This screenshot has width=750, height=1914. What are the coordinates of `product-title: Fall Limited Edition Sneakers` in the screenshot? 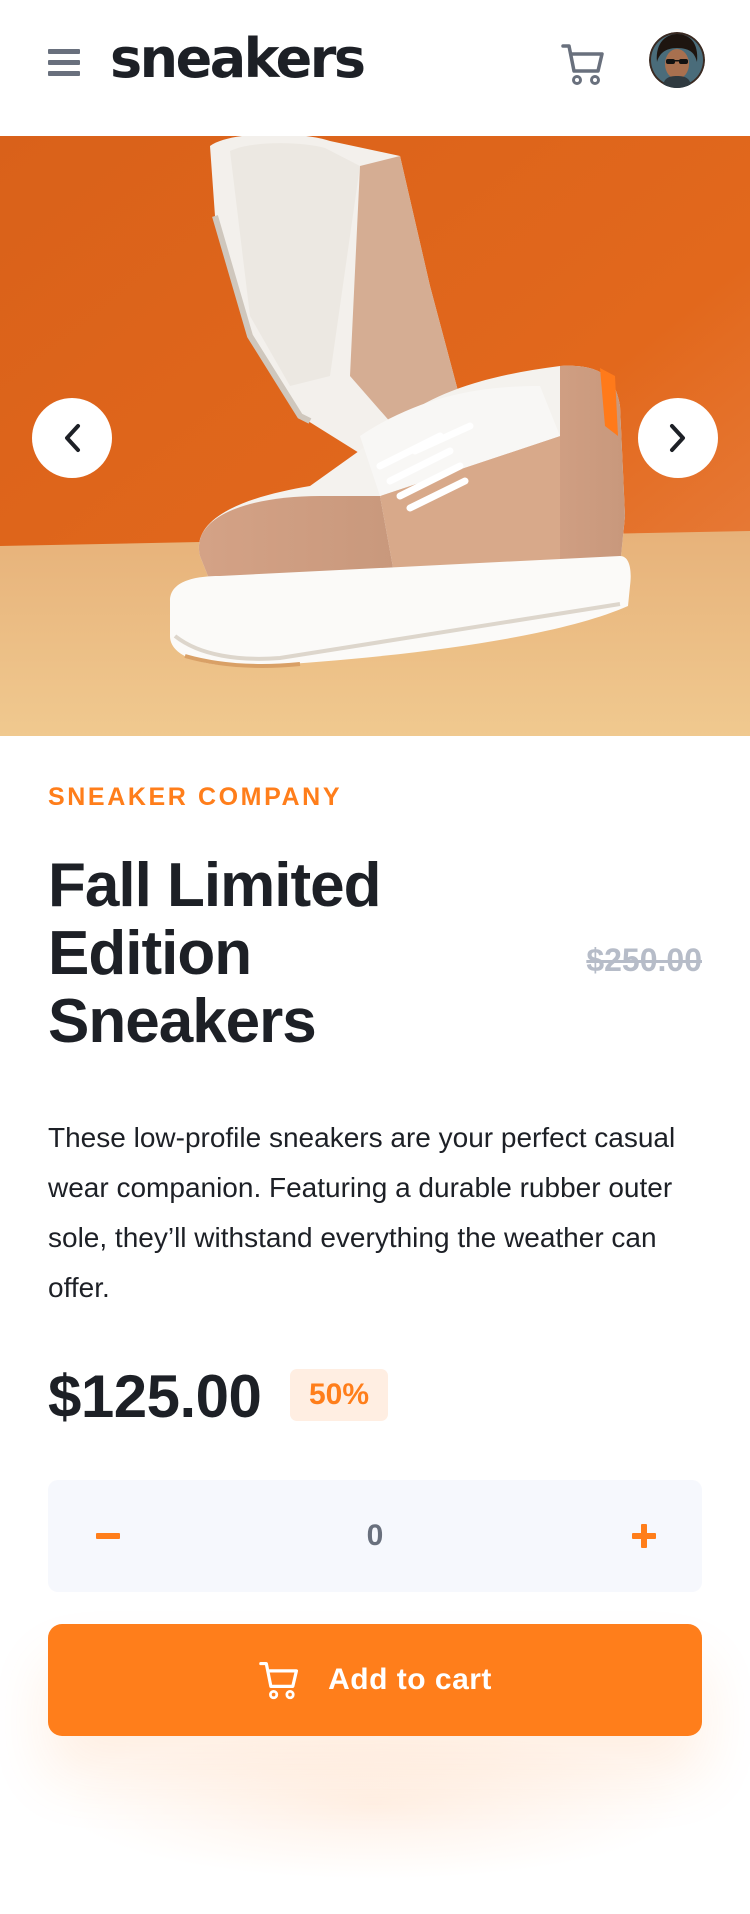 It's located at (214, 953).